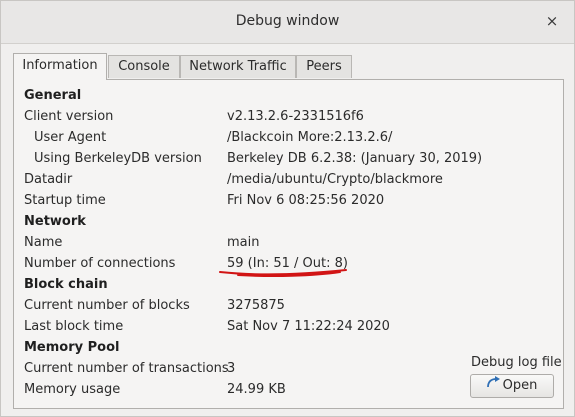  Describe the element at coordinates (516, 362) in the screenshot. I see `debug-log-label: Debug log file` at that location.